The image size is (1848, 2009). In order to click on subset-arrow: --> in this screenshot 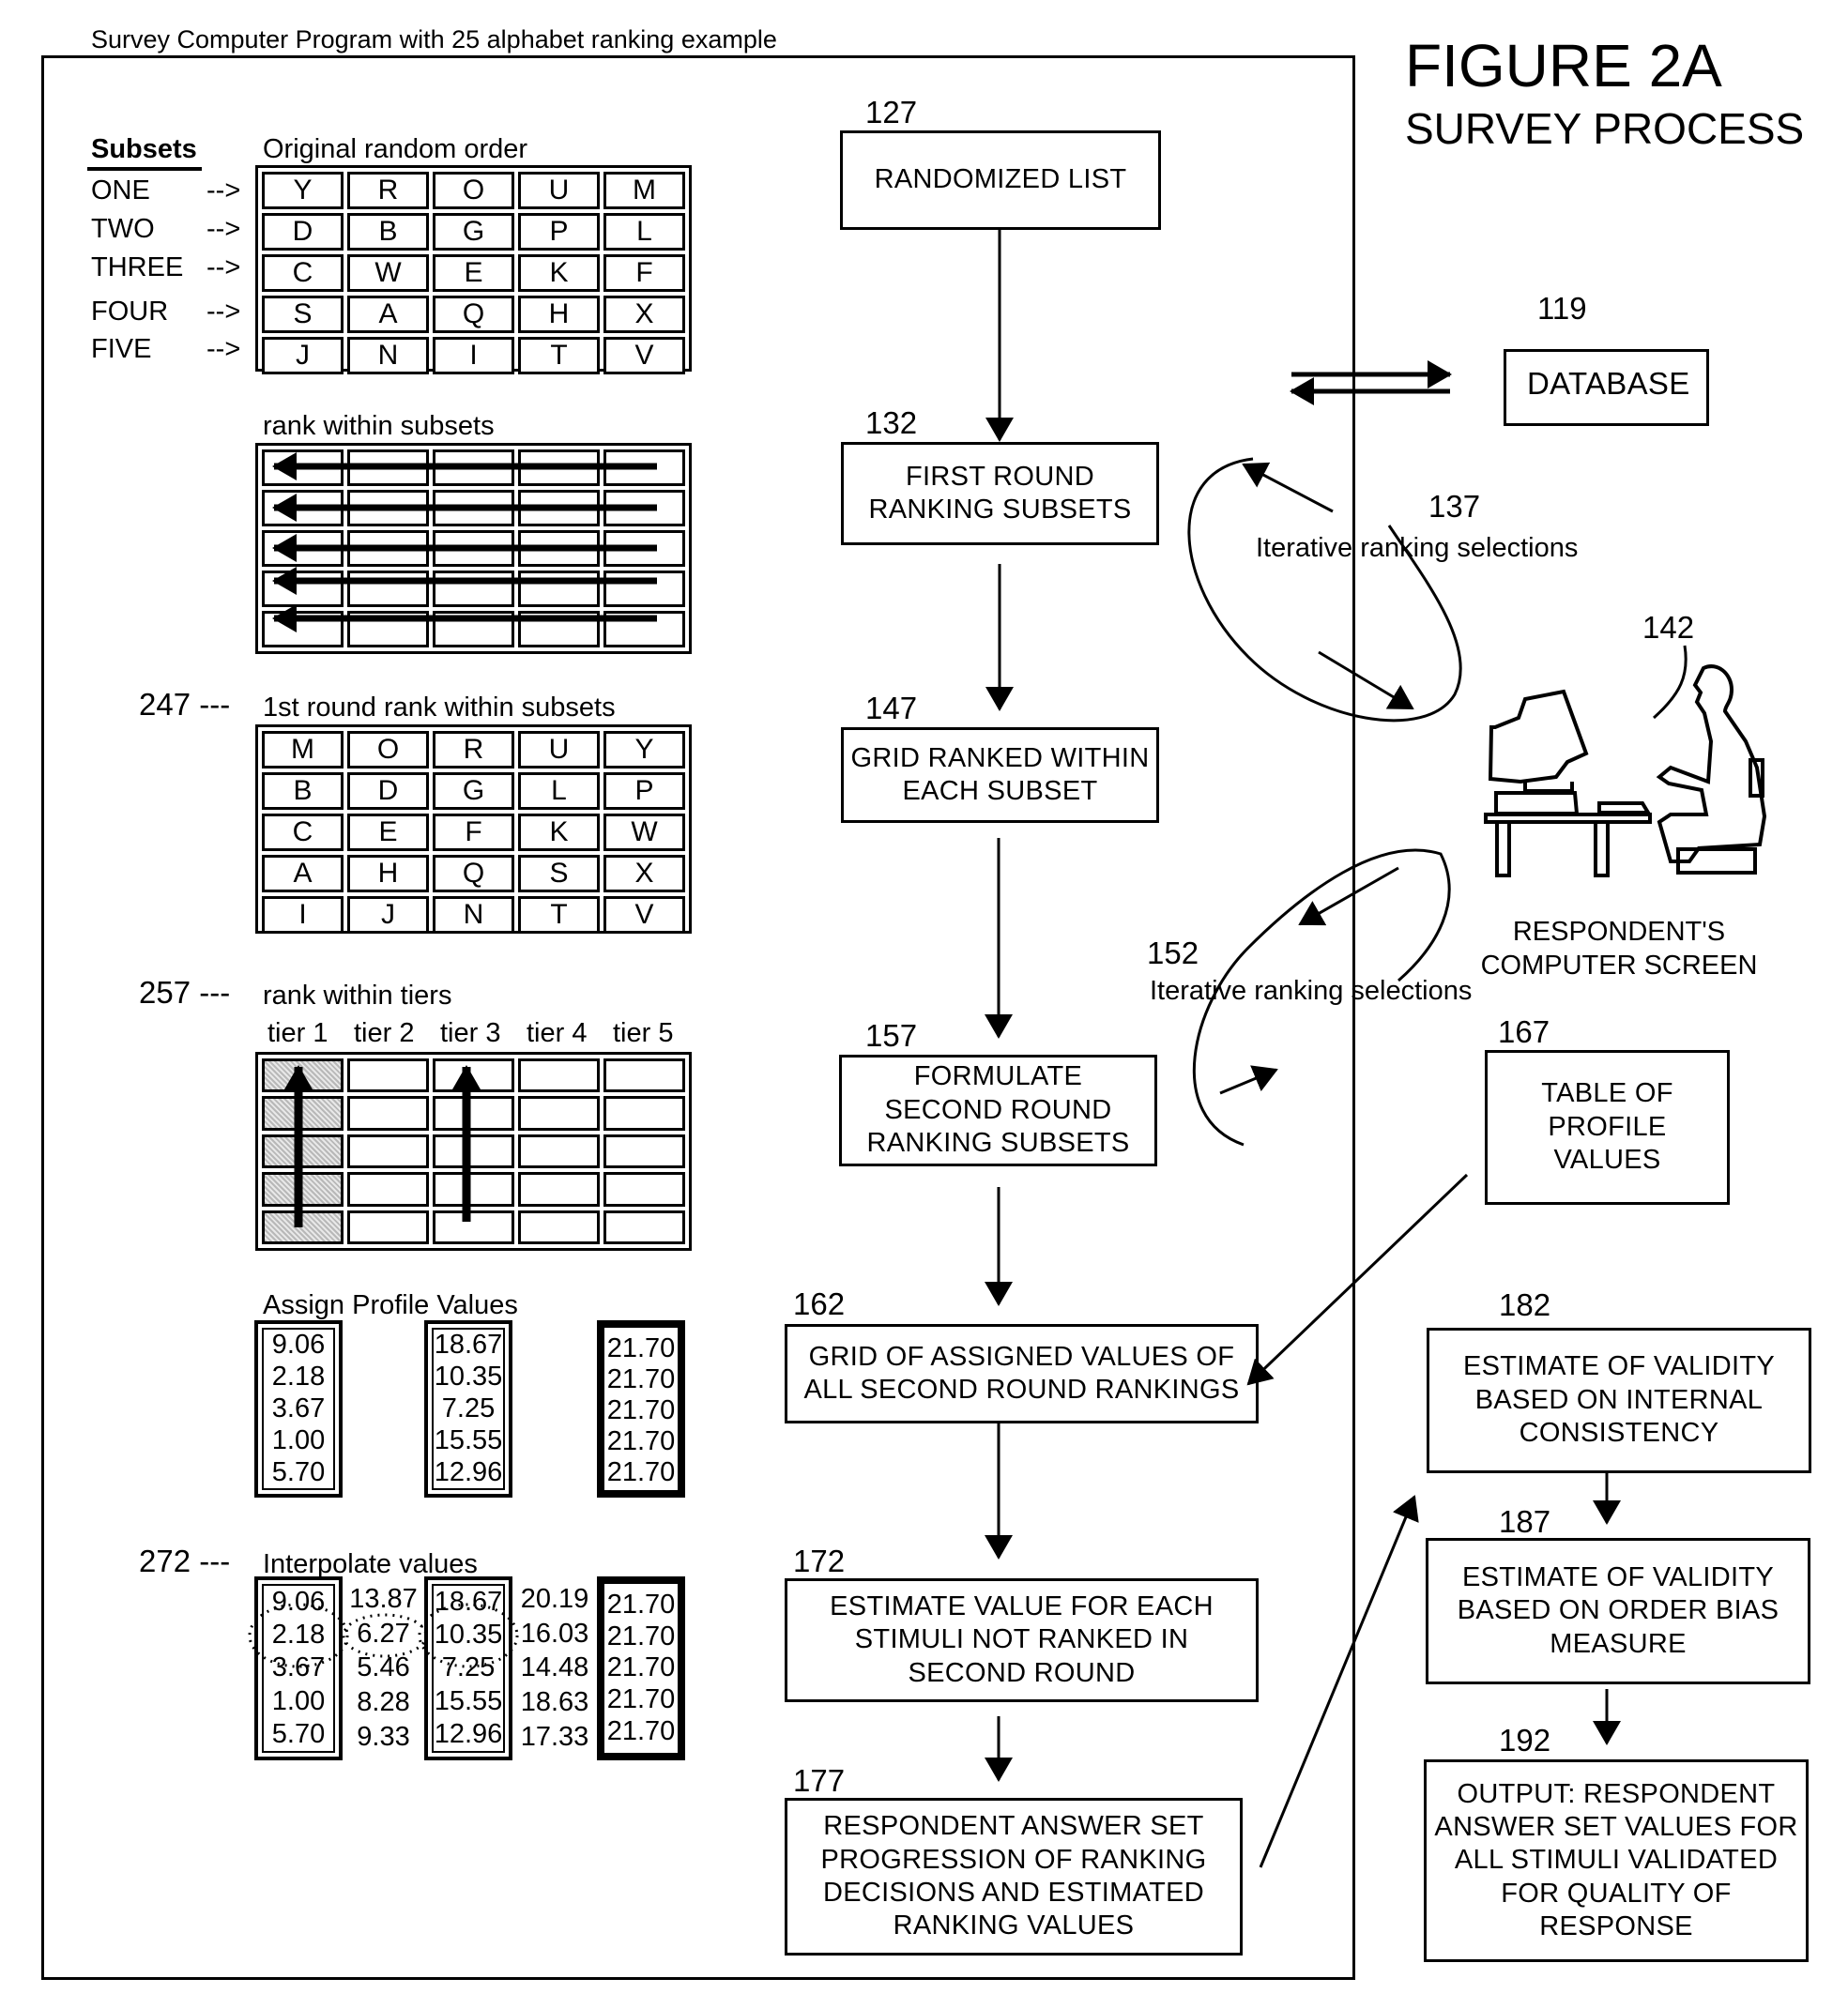, I will do `click(223, 267)`.